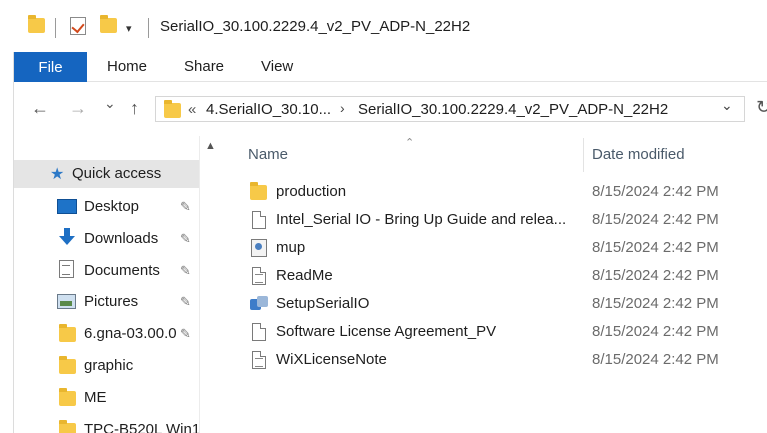 The width and height of the screenshot is (767, 433). Describe the element at coordinates (117, 173) in the screenshot. I see `sidebar-item-label: Quick access` at that location.